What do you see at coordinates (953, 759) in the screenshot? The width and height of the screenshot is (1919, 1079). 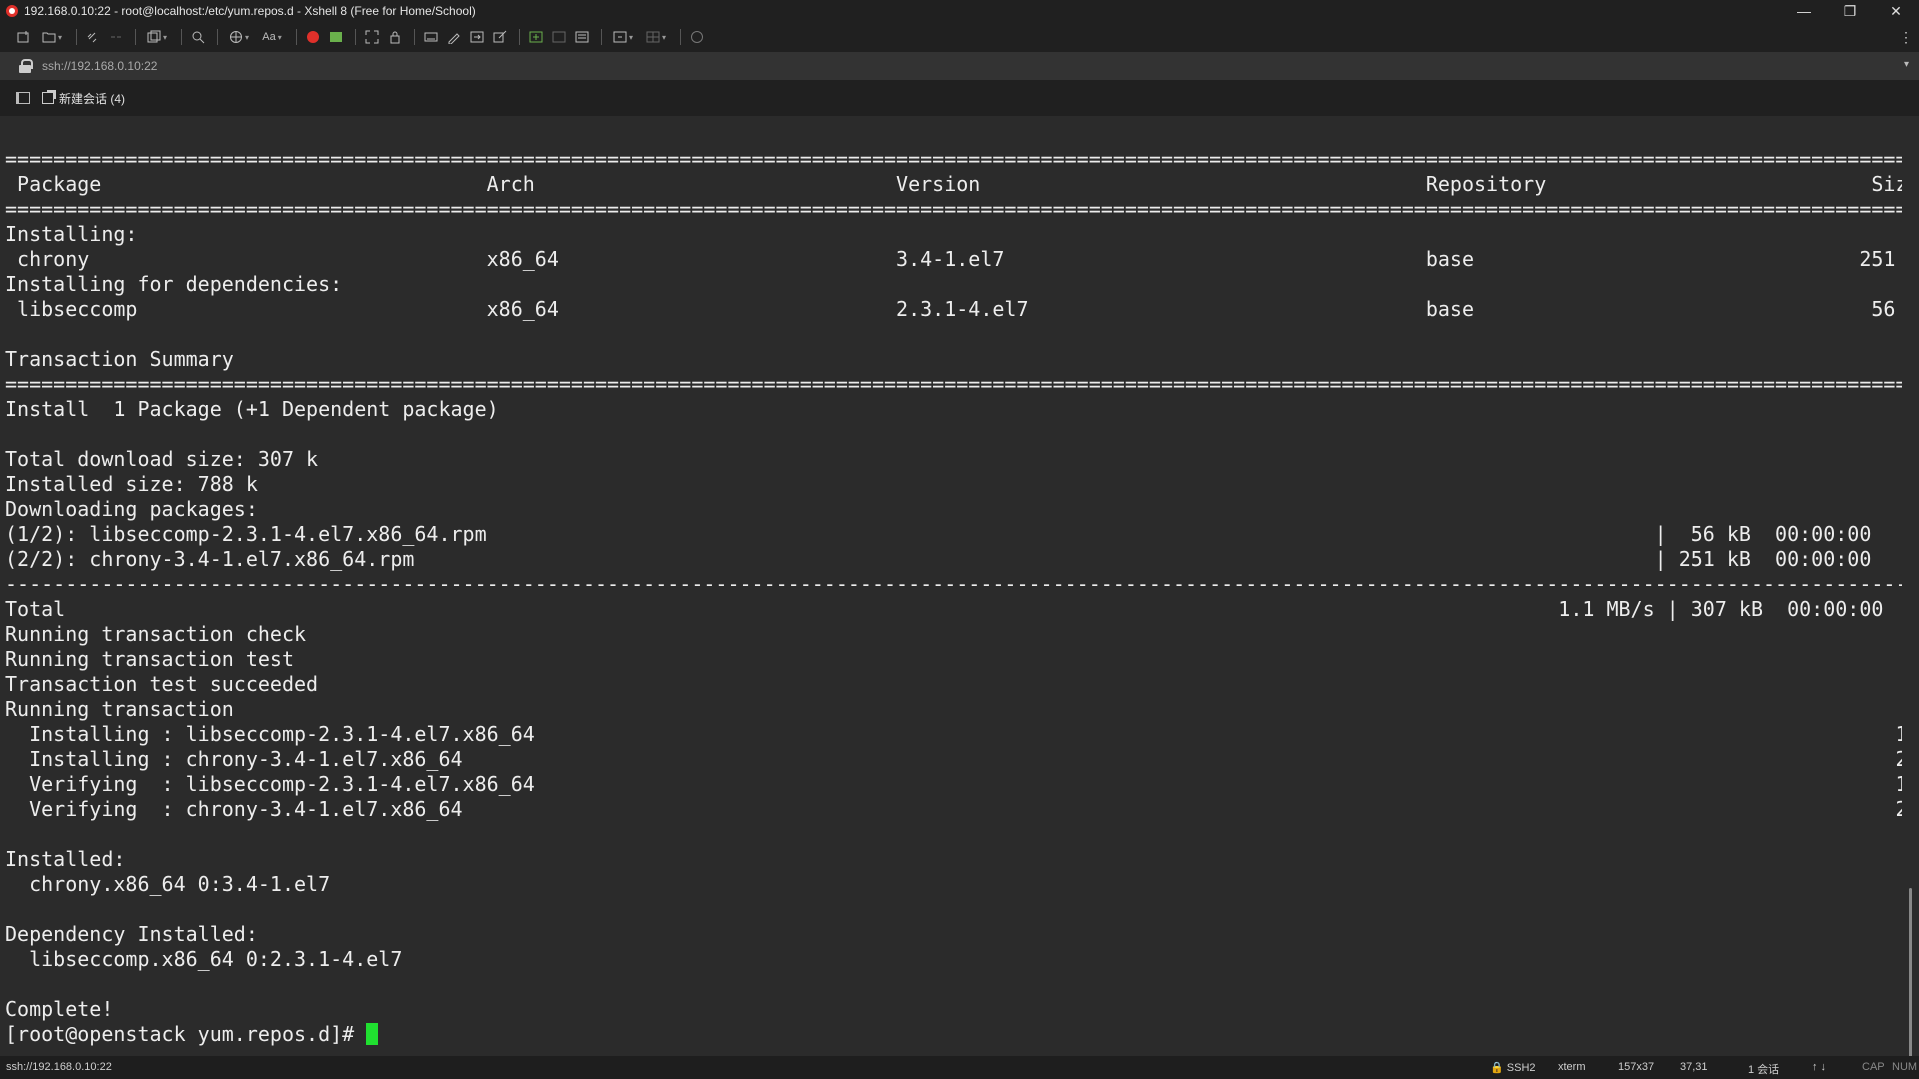 I see `terminal-line: Installing : chrony-3.4-1.el7.x86_64 2/2` at bounding box center [953, 759].